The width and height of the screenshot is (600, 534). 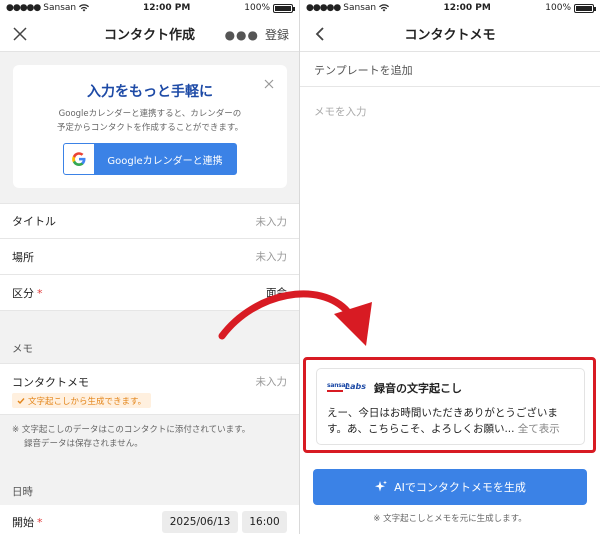 I want to click on page-title: コンタクト作成, so click(x=149, y=35).